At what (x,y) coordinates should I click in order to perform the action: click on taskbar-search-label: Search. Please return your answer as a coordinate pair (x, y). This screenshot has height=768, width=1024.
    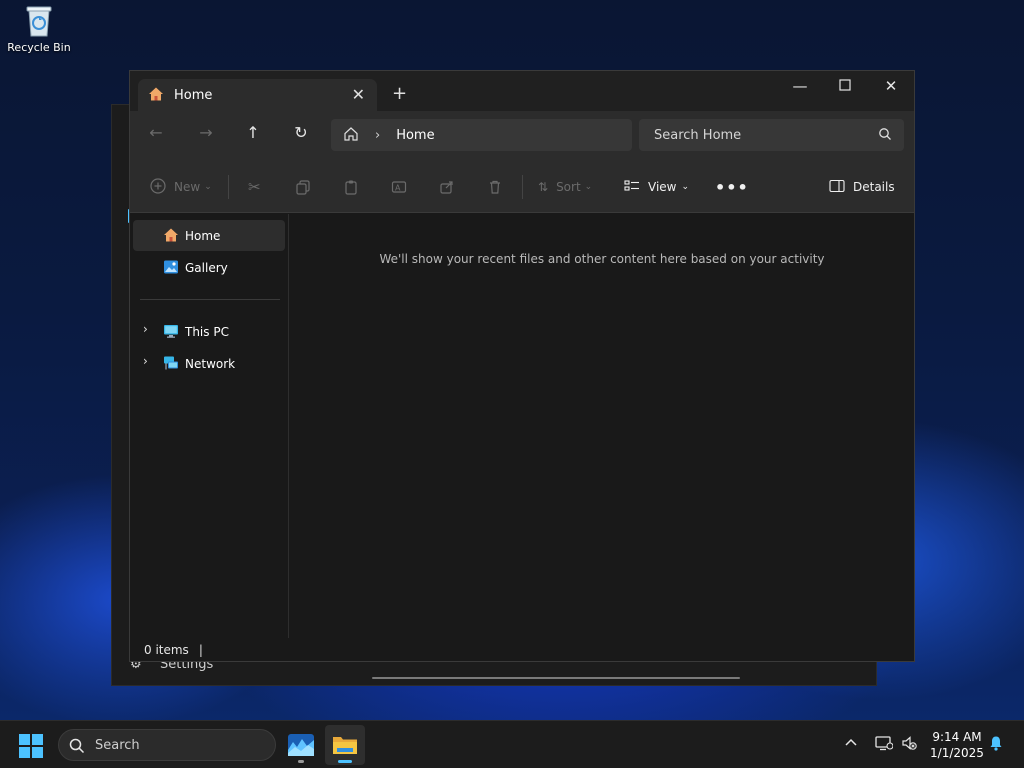
    Looking at the image, I should click on (117, 745).